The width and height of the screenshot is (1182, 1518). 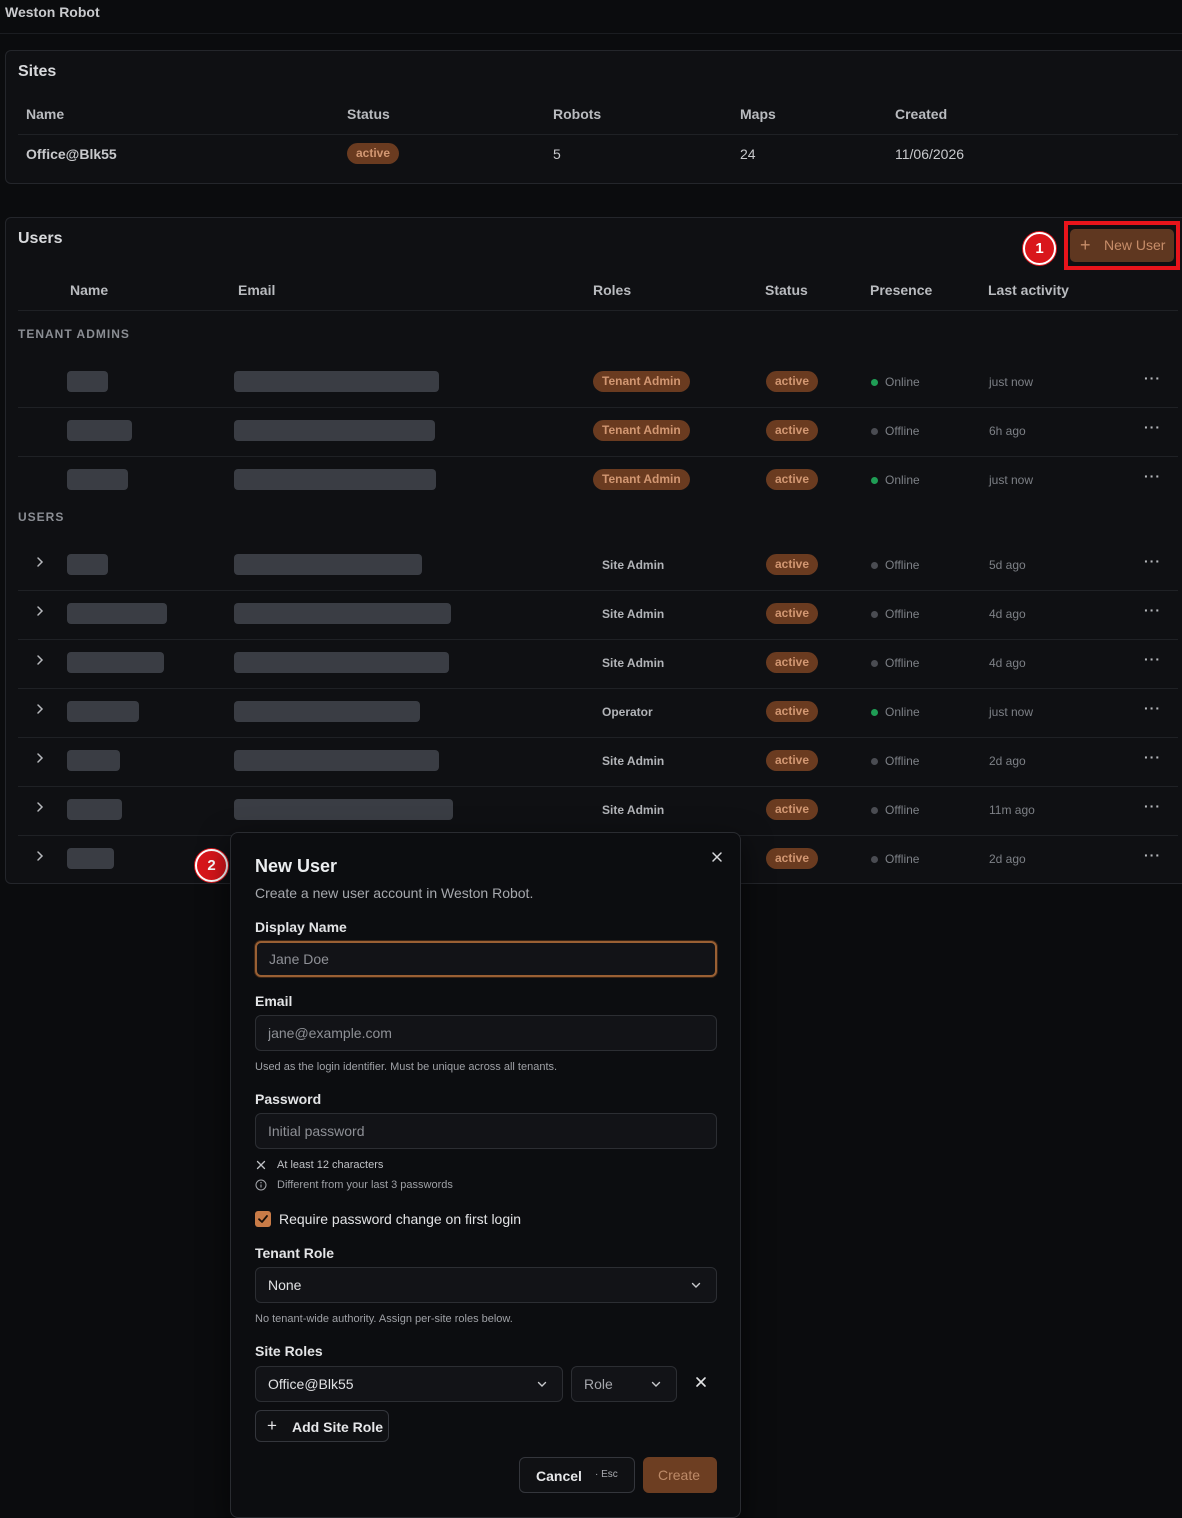 What do you see at coordinates (577, 1475) in the screenshot?
I see `cancel-button: Cancel · Esc` at bounding box center [577, 1475].